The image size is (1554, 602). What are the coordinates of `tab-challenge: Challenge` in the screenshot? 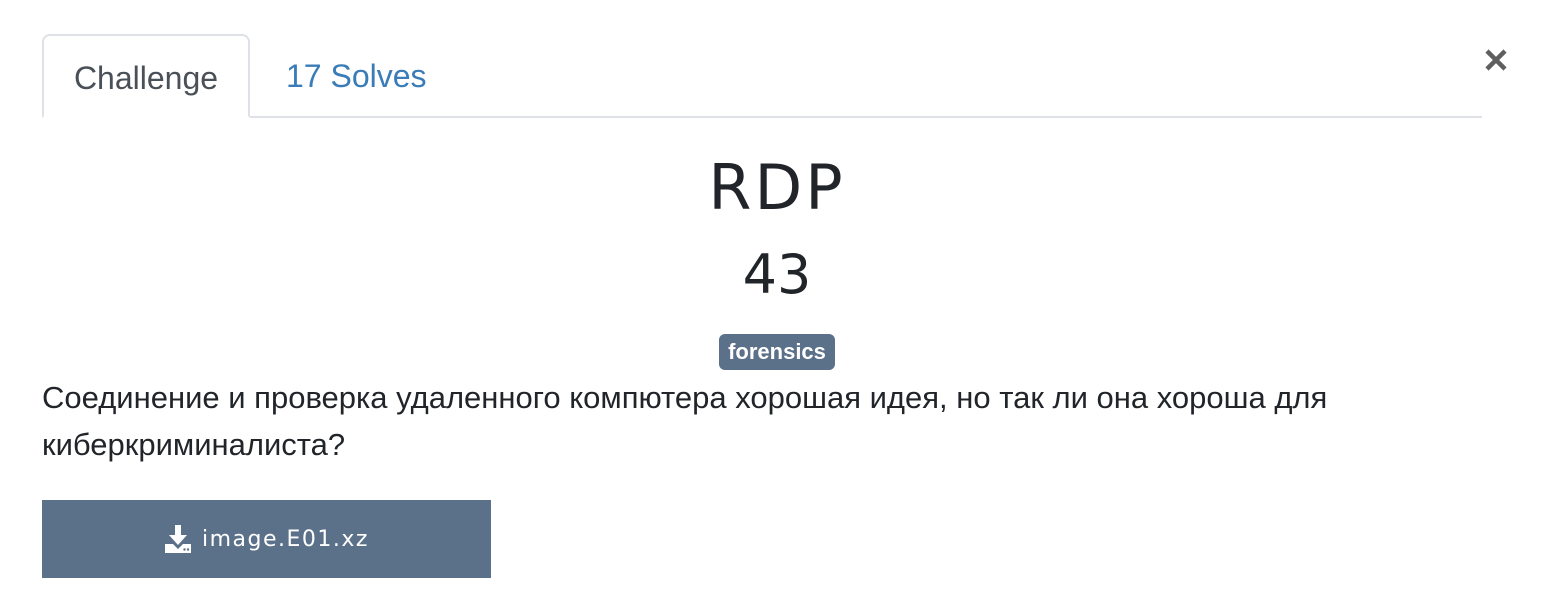 It's located at (146, 76).